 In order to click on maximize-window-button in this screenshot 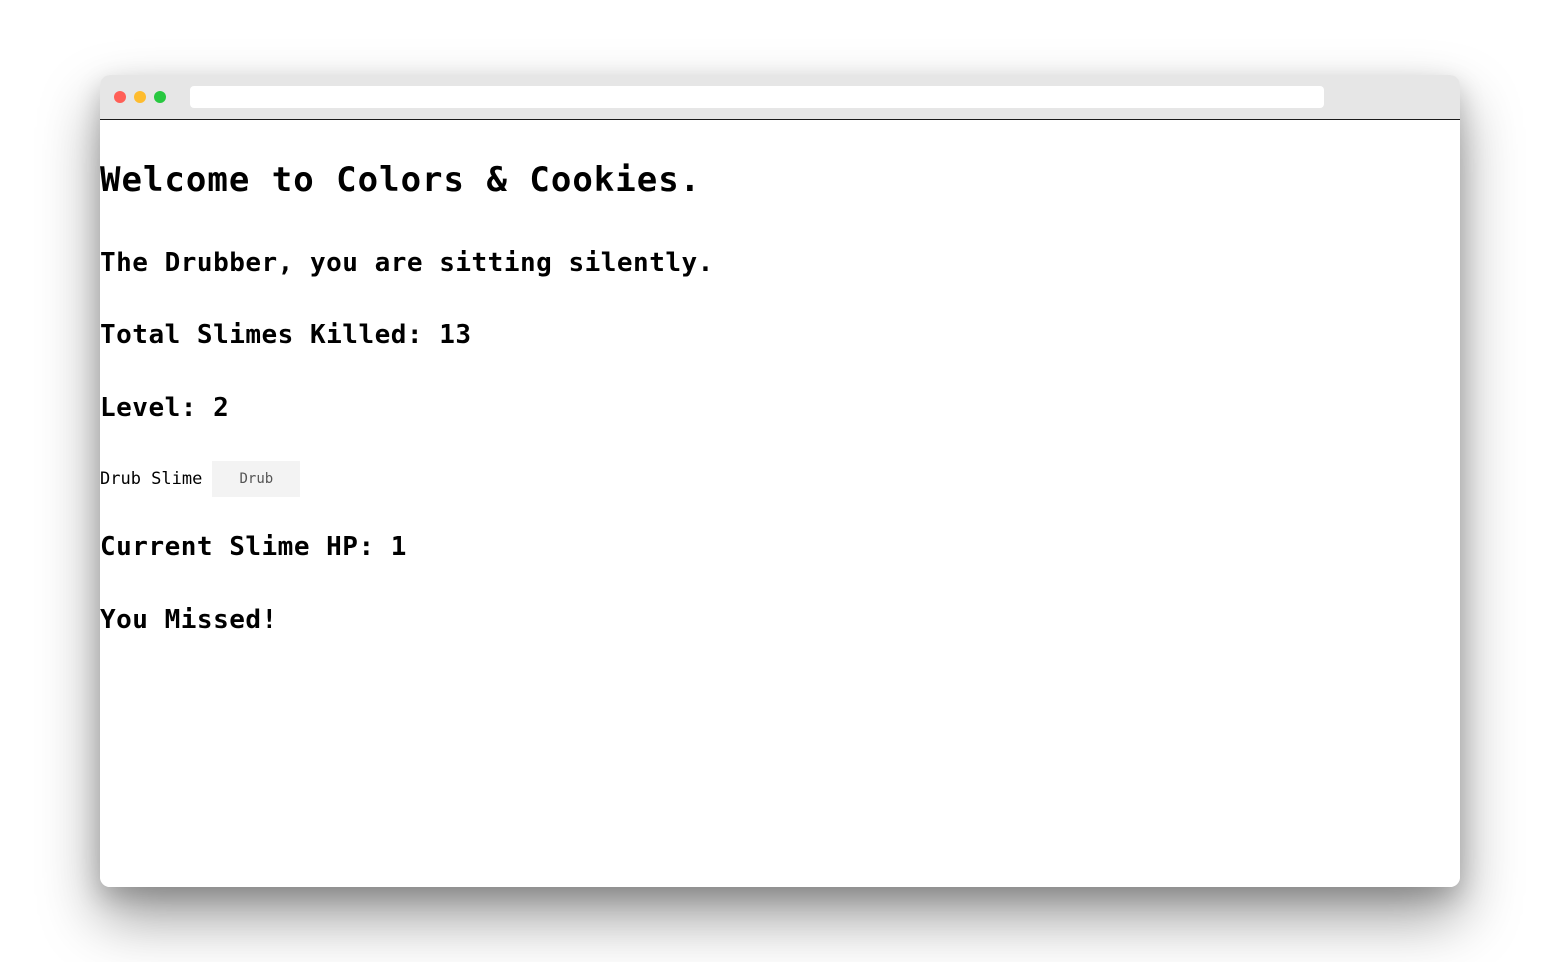, I will do `click(160, 97)`.